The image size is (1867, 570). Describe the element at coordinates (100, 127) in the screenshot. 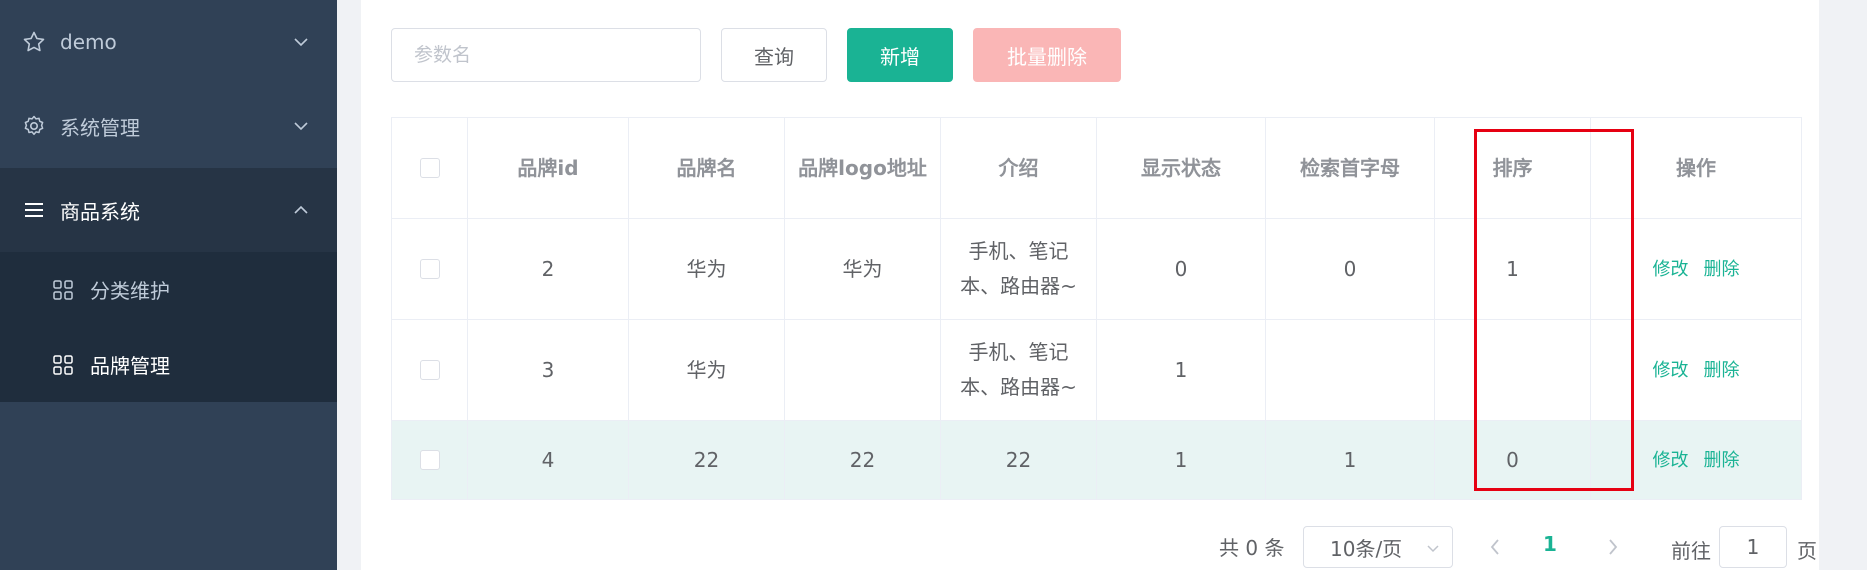

I see `sidebar-item-label: 系统管理` at that location.